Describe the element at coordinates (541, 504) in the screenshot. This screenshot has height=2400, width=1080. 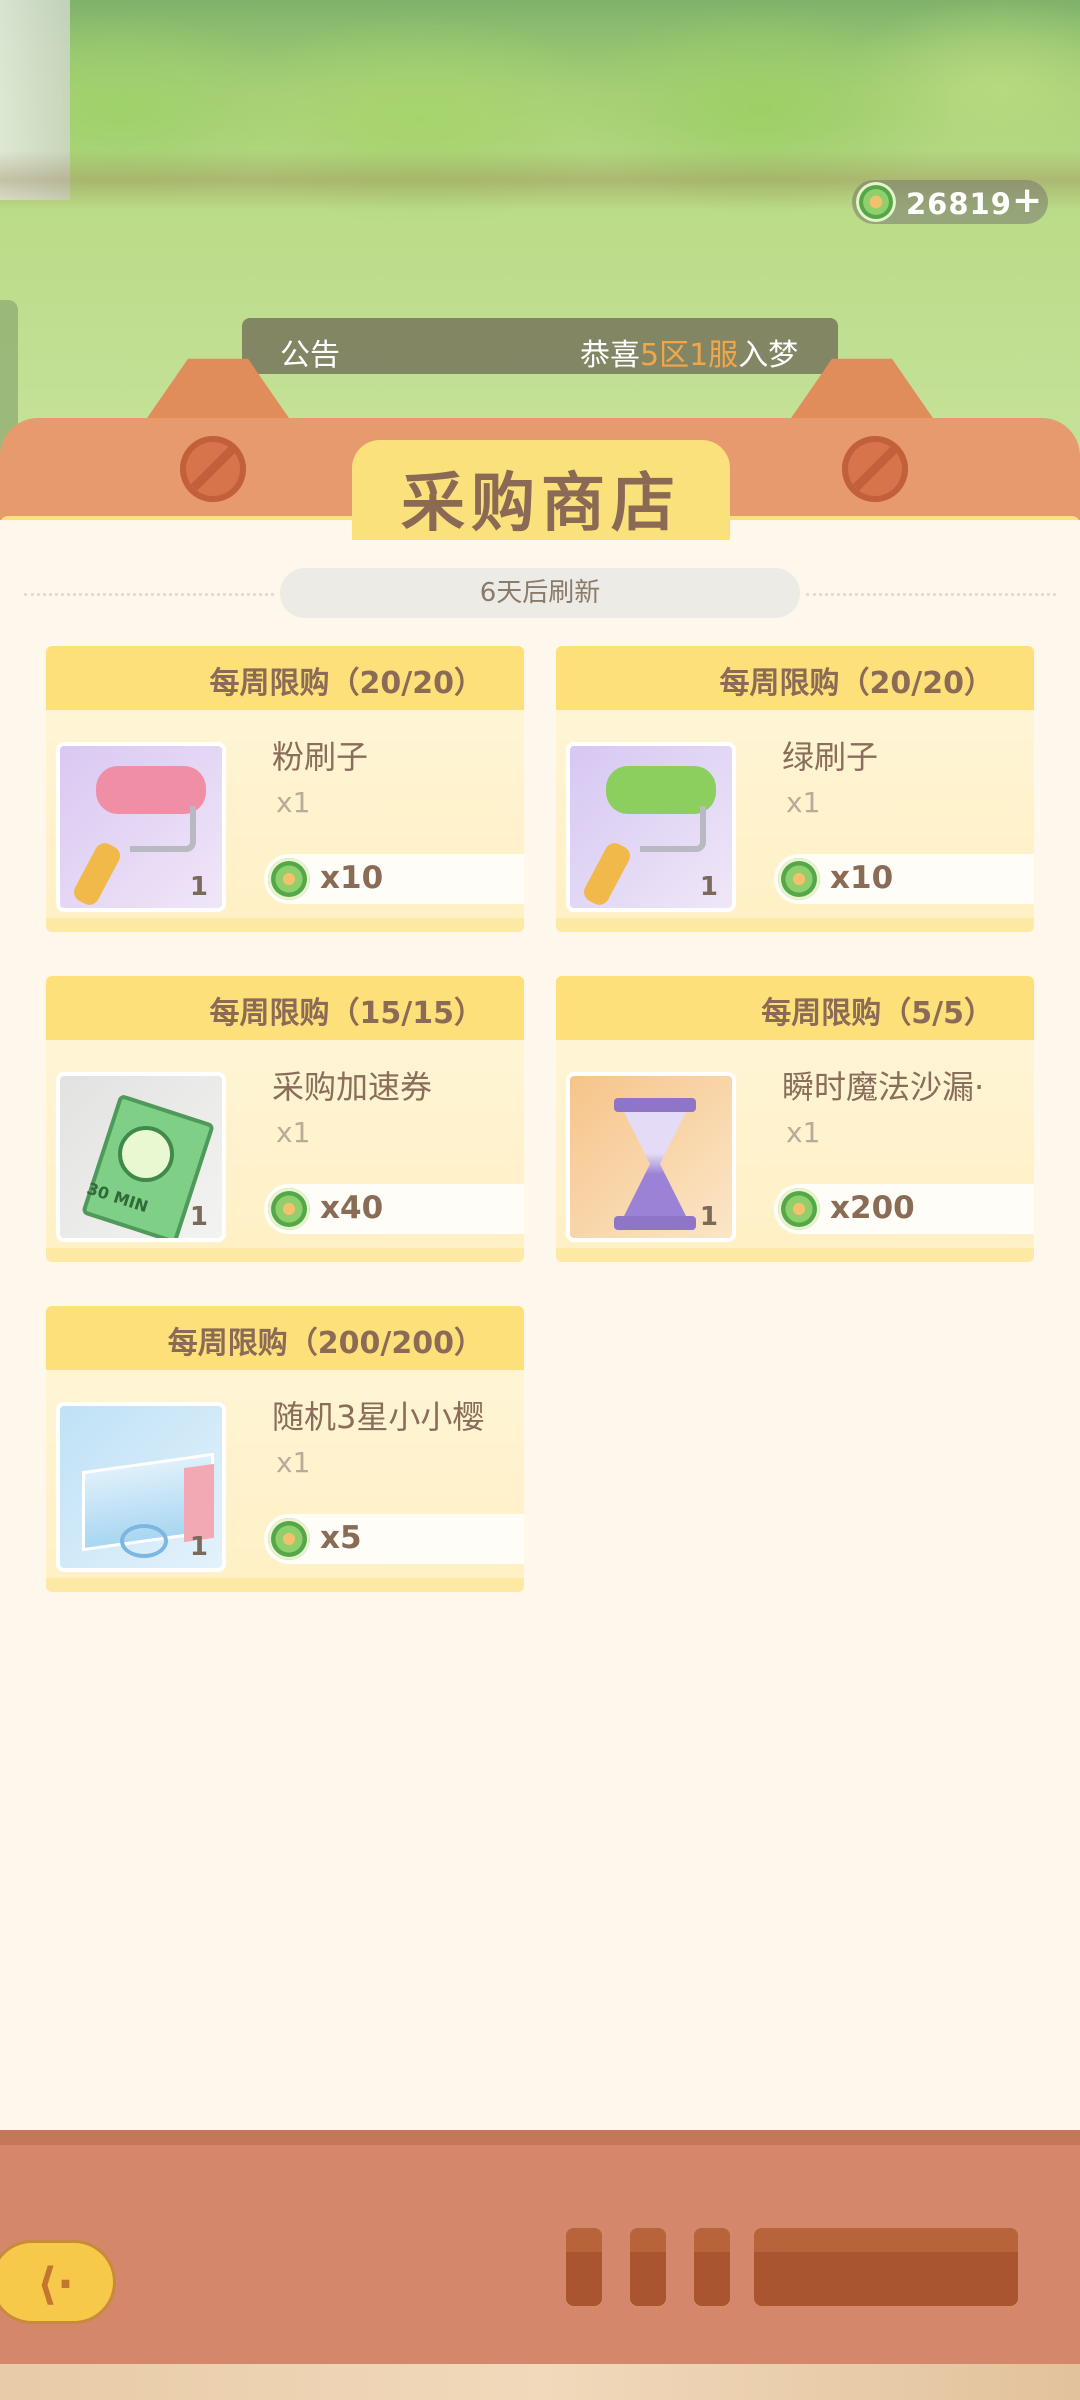
I see `shop-title: 采购商店` at that location.